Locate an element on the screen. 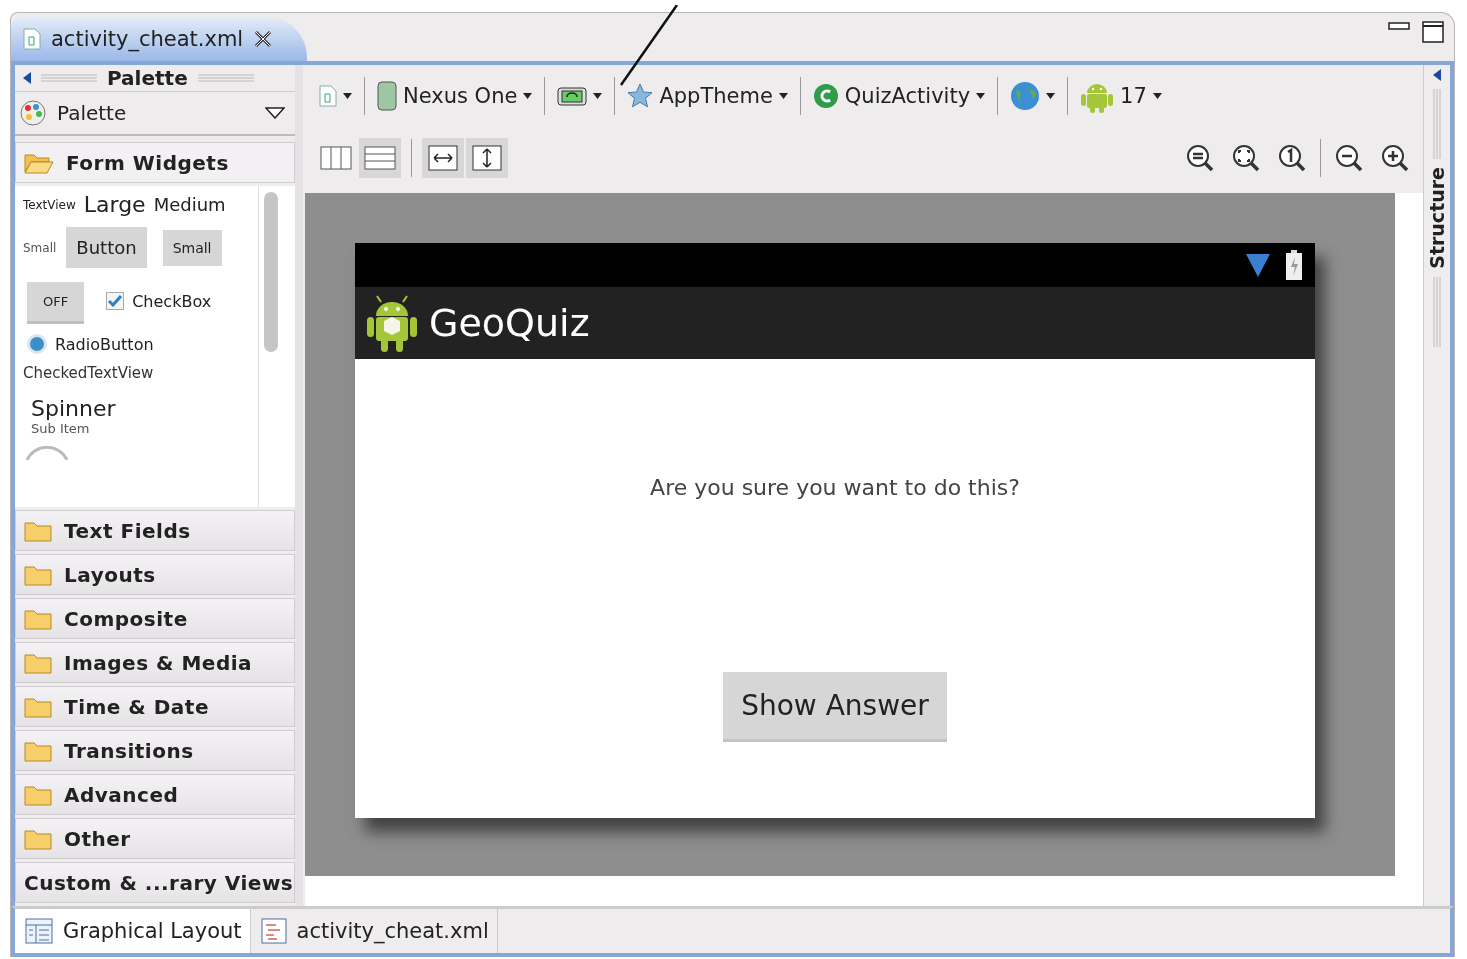  palette-category: Layouts is located at coordinates (155, 574).